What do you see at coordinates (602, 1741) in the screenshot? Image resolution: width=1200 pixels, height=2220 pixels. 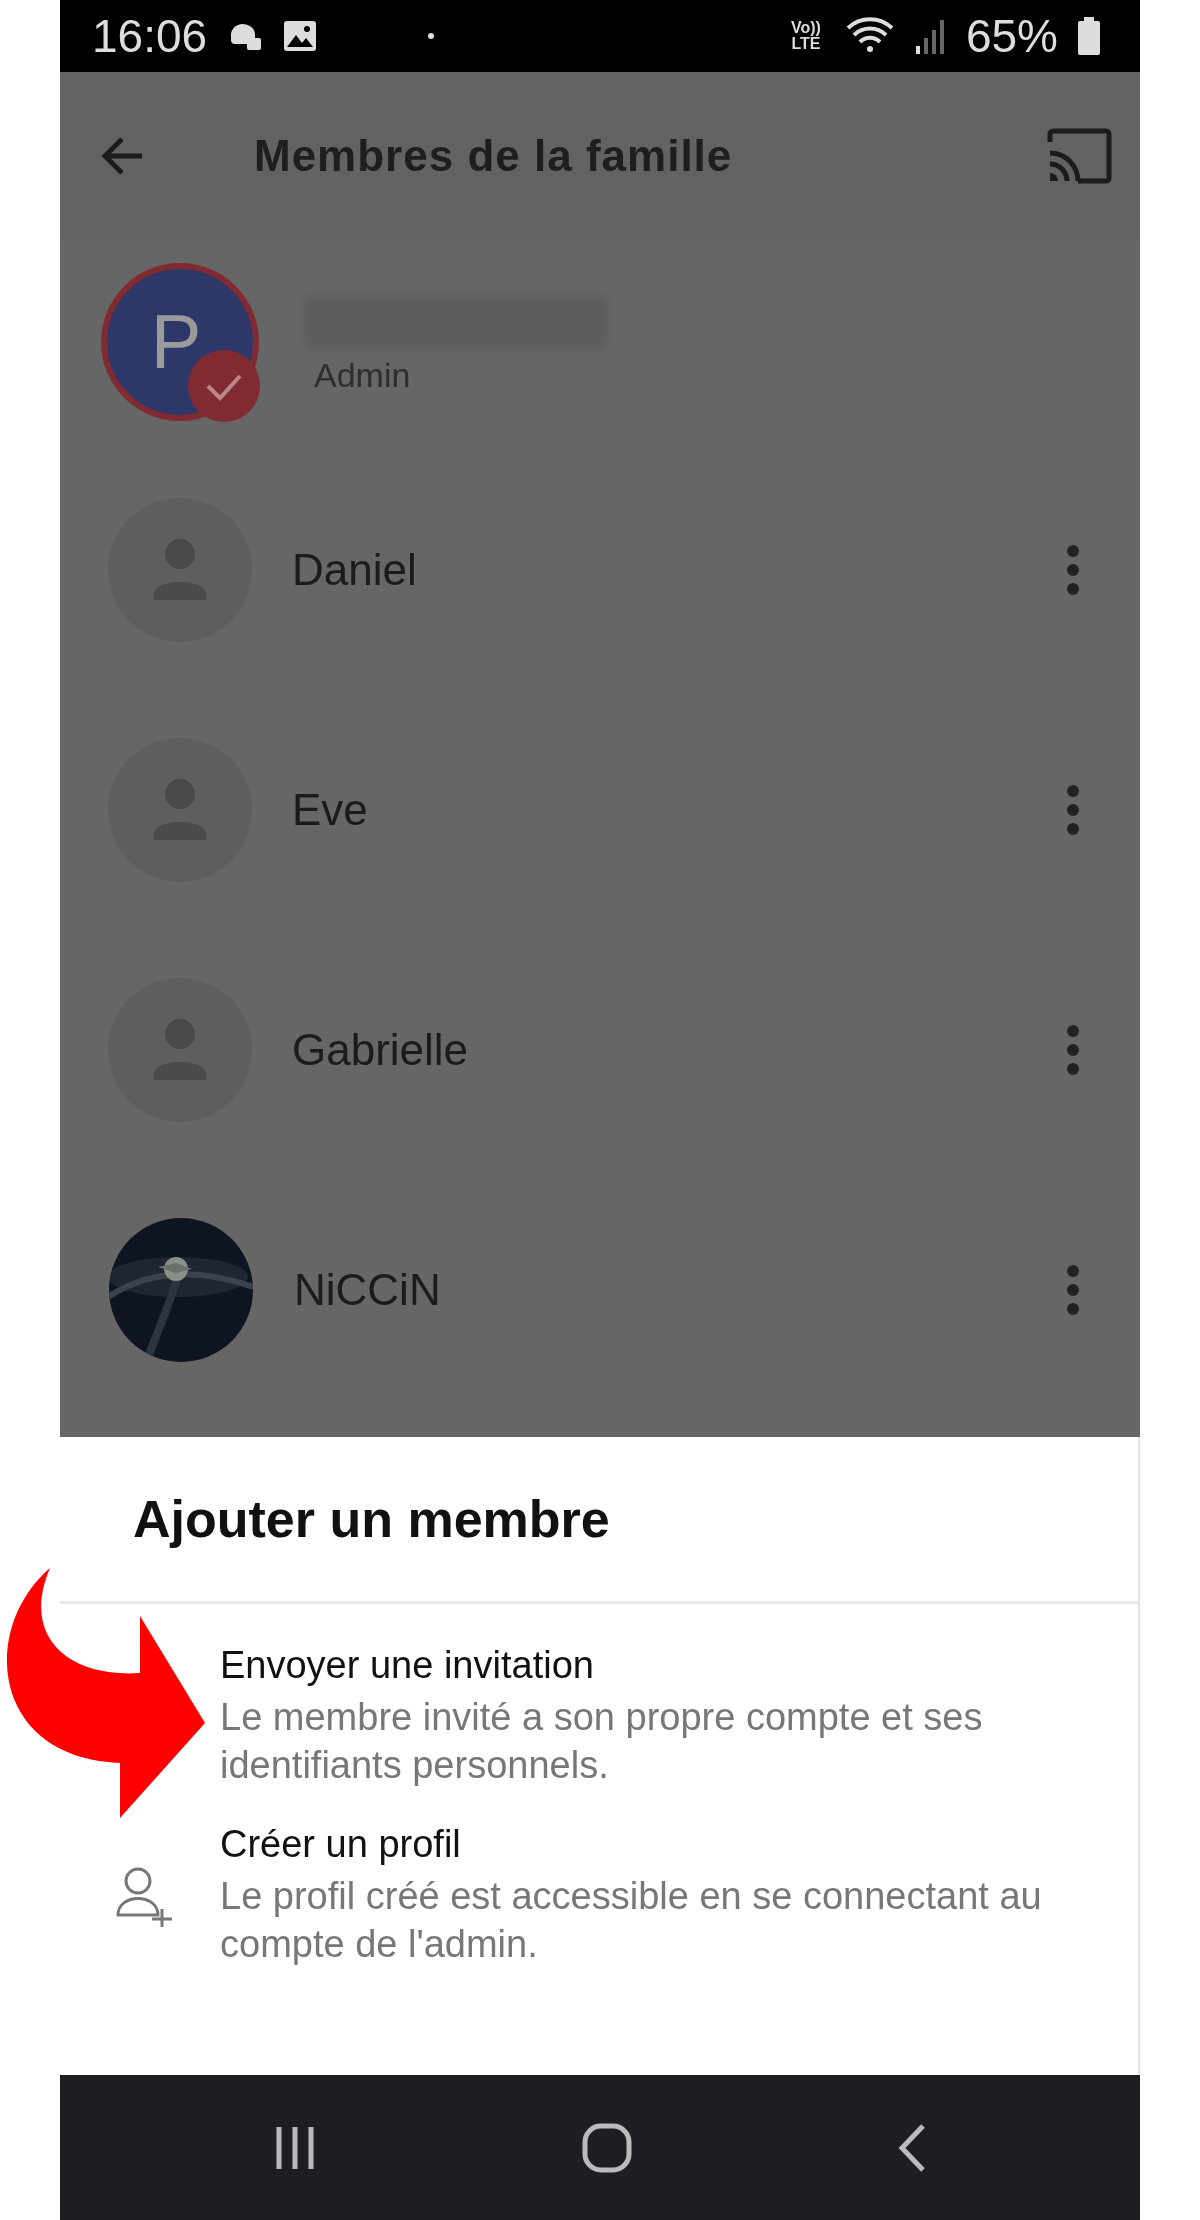 I see `option-description: Le membre invité a son propre compte et ses identifiants personnels.` at bounding box center [602, 1741].